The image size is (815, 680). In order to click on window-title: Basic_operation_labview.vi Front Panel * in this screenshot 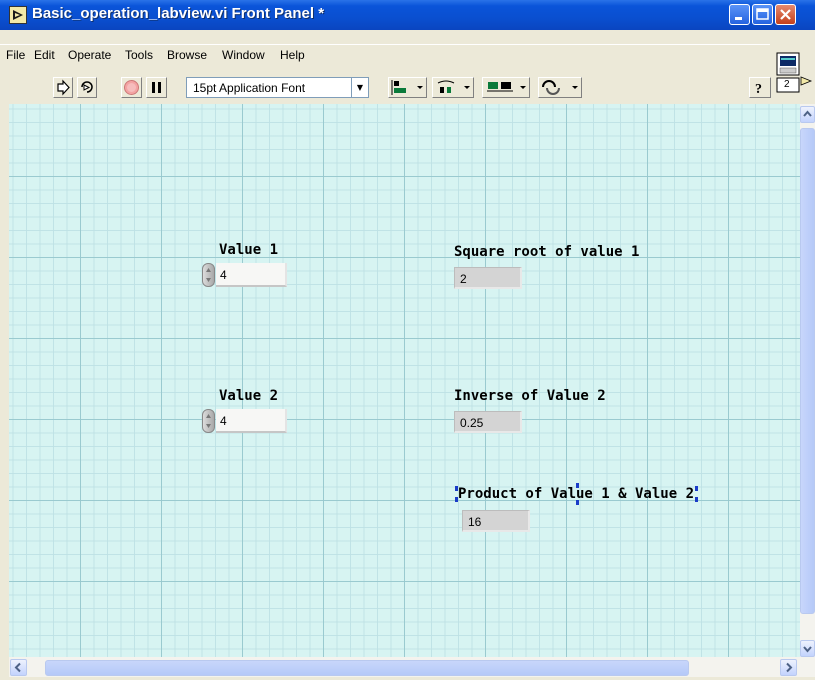, I will do `click(178, 13)`.